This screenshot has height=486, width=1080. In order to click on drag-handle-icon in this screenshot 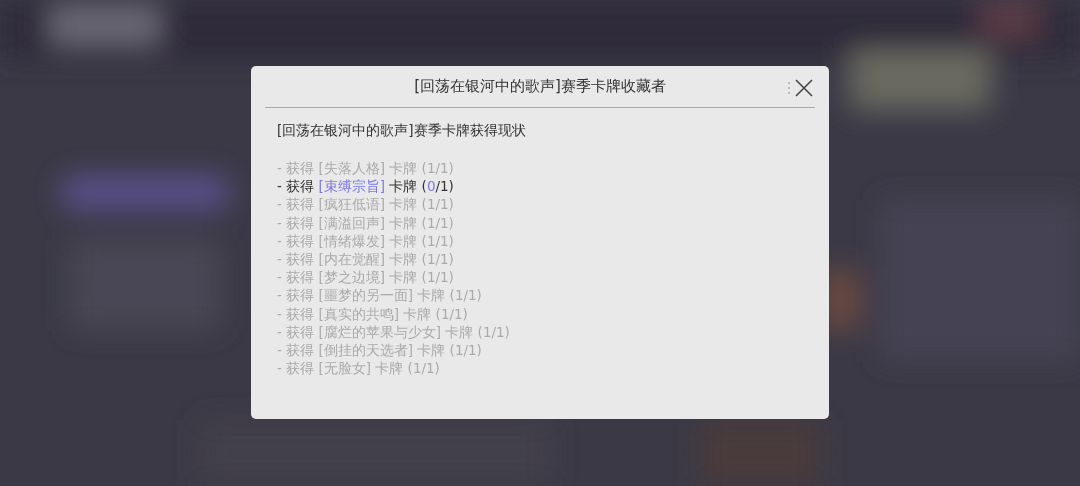, I will do `click(789, 88)`.